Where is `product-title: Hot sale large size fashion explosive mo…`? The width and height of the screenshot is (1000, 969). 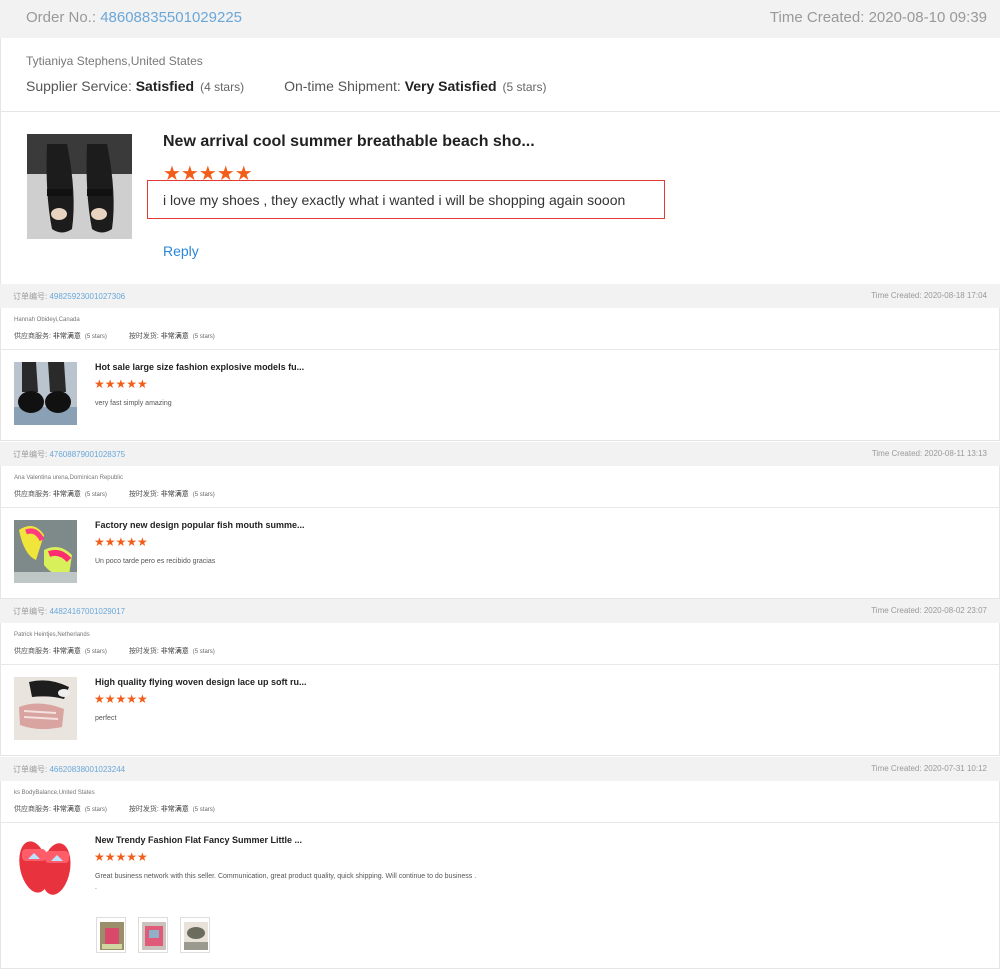
product-title: Hot sale large size fashion explosive mo… is located at coordinates (199, 367).